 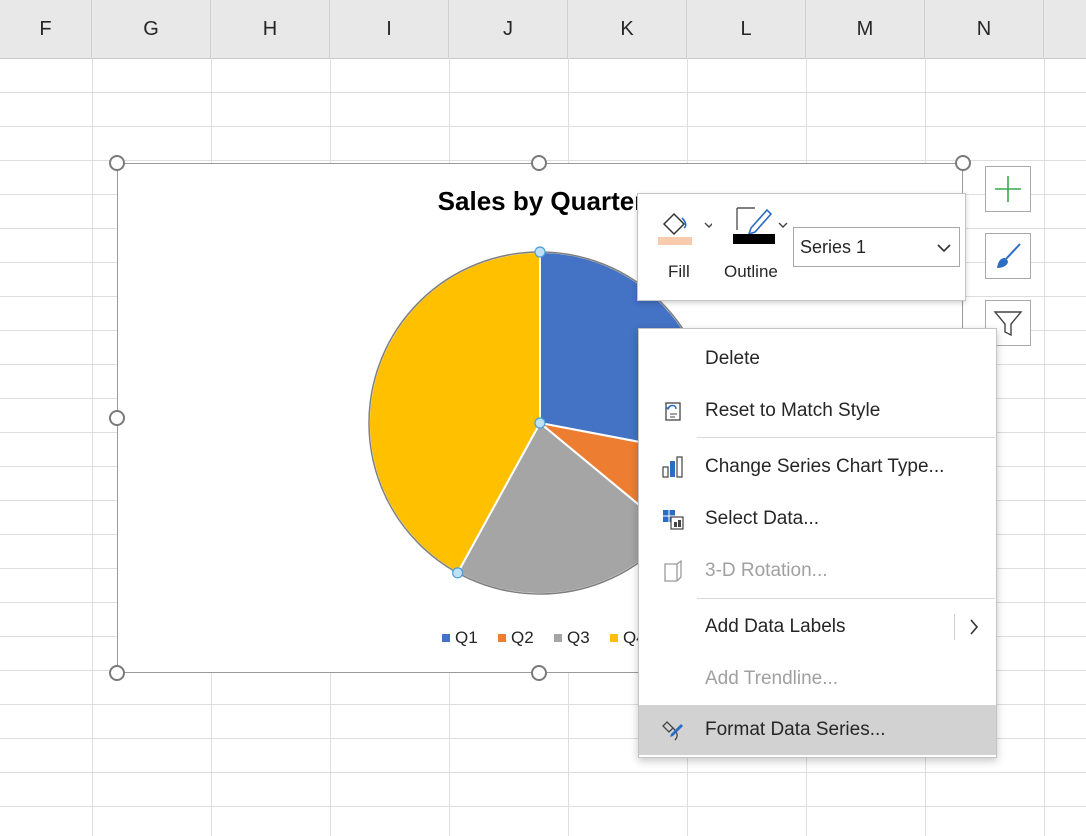 What do you see at coordinates (466, 637) in the screenshot?
I see `legend-label: Q1` at bounding box center [466, 637].